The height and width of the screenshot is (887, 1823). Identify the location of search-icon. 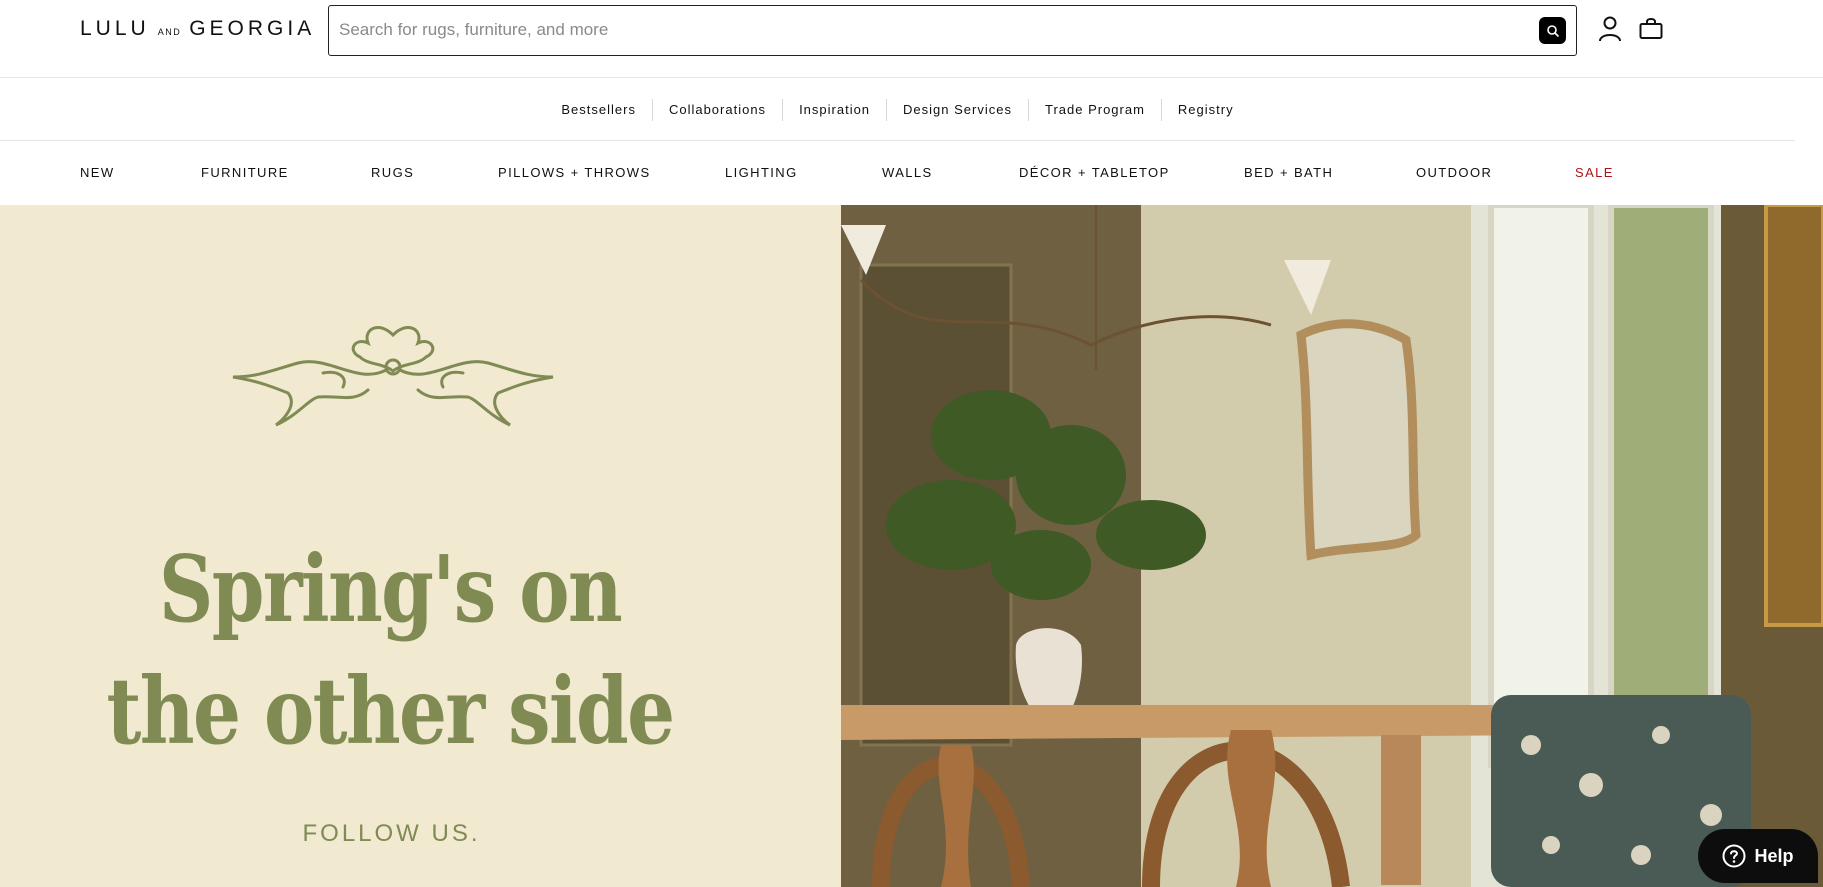
(1552, 30).